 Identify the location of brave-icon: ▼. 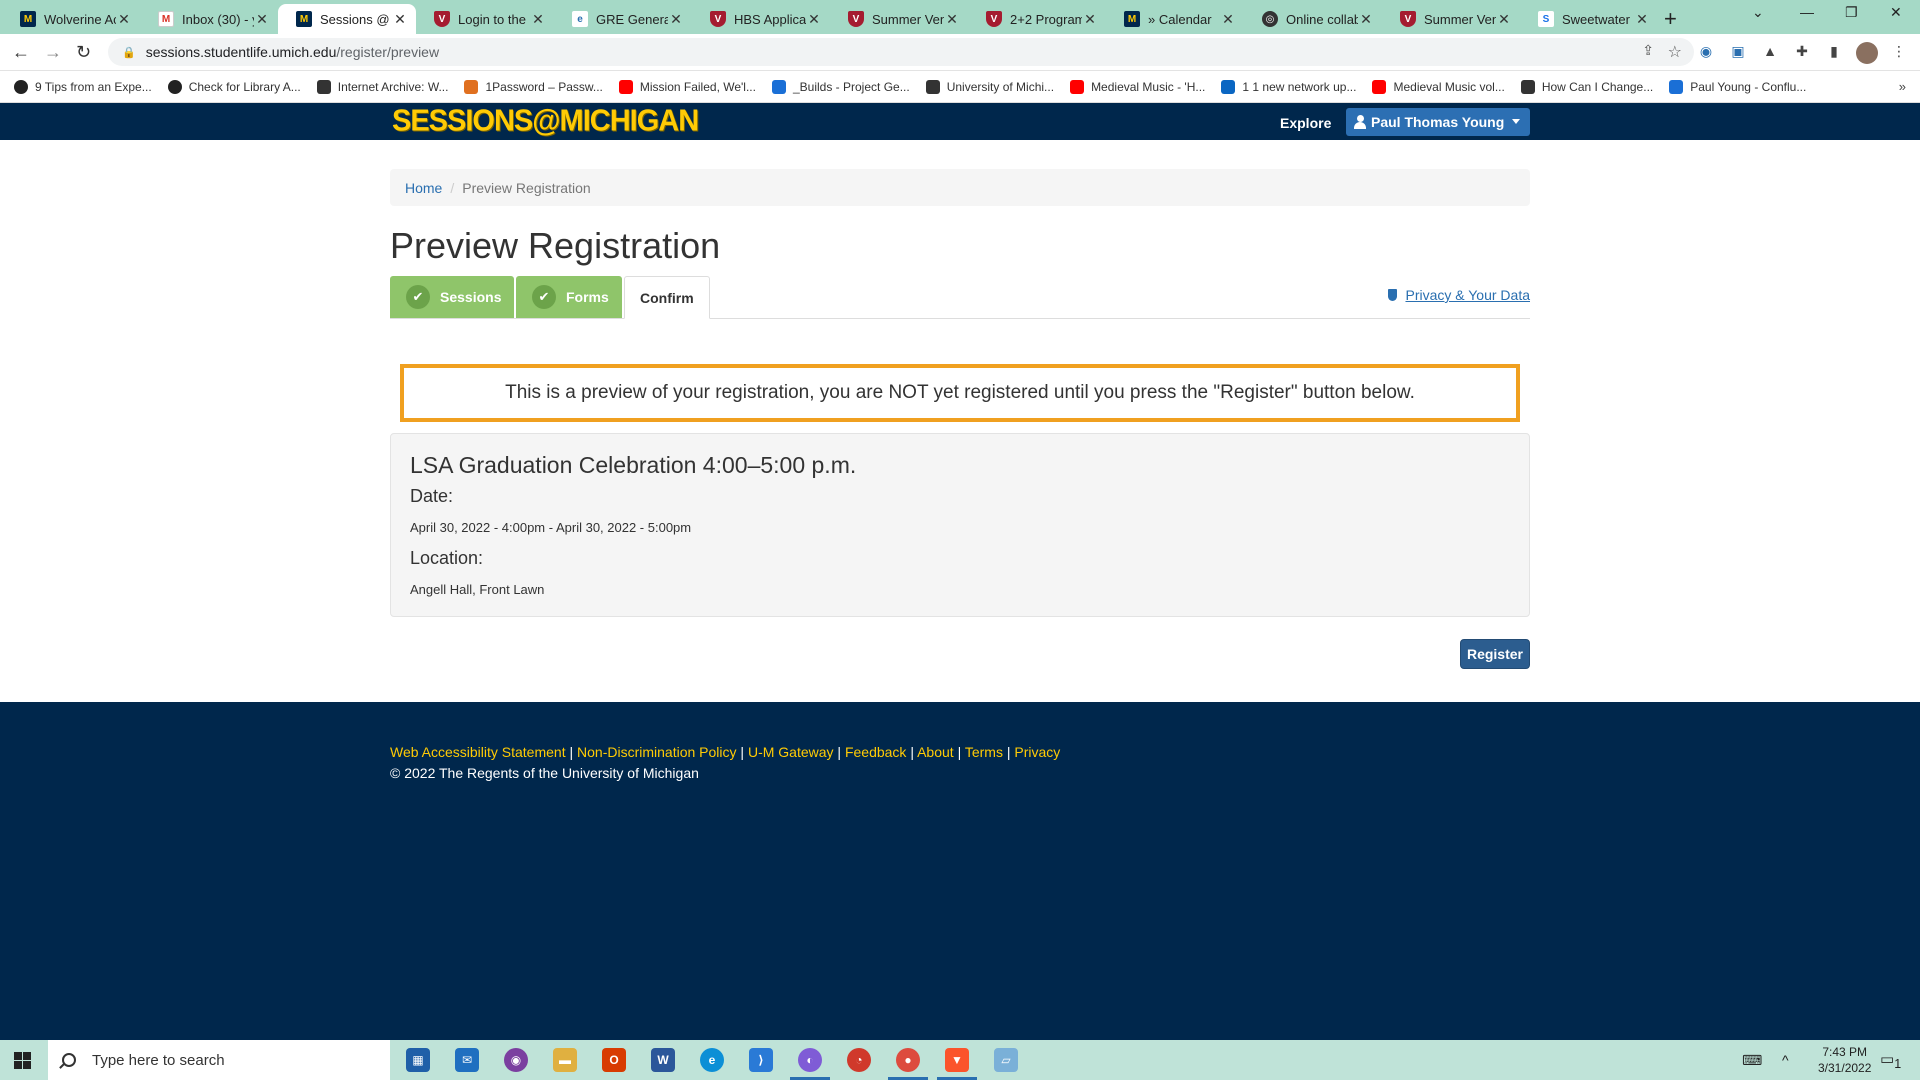
(957, 1064).